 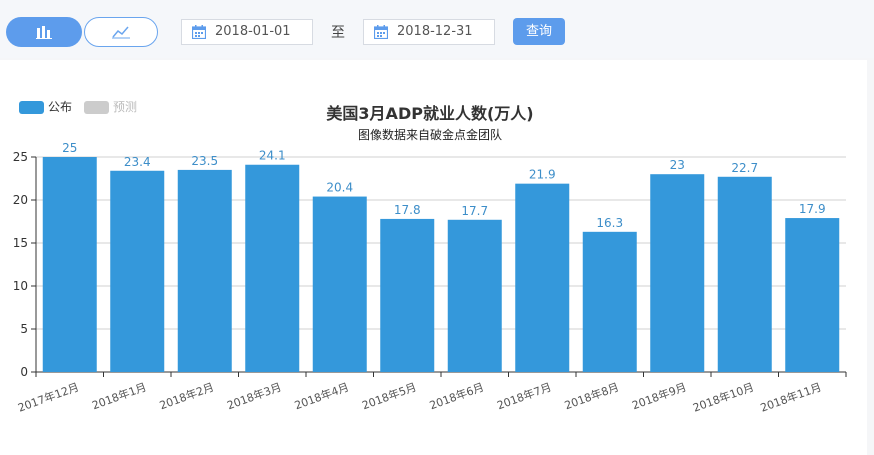 What do you see at coordinates (254, 396) in the screenshot?
I see `x-tick-label: 2018年3月` at bounding box center [254, 396].